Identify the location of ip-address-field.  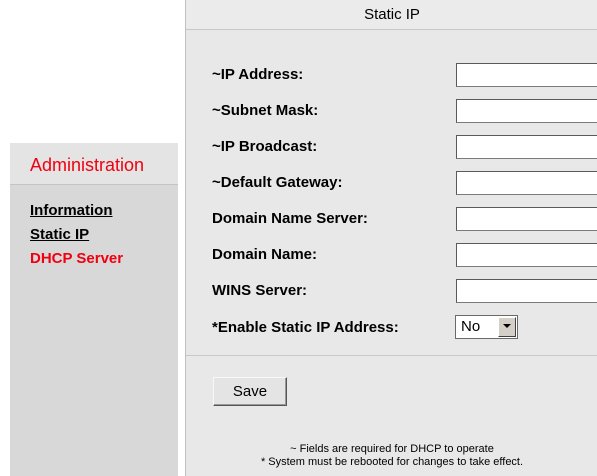
(526, 75).